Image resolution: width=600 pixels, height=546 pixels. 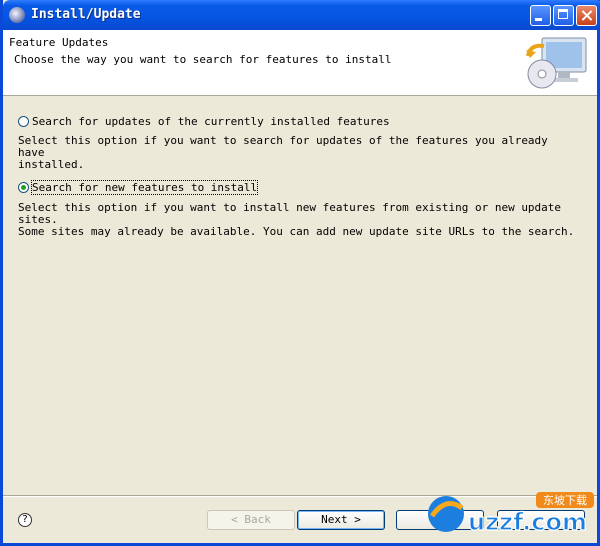 I want to click on uzzf-watermark: 东坡下载 uzzf.com, so click(x=511, y=514).